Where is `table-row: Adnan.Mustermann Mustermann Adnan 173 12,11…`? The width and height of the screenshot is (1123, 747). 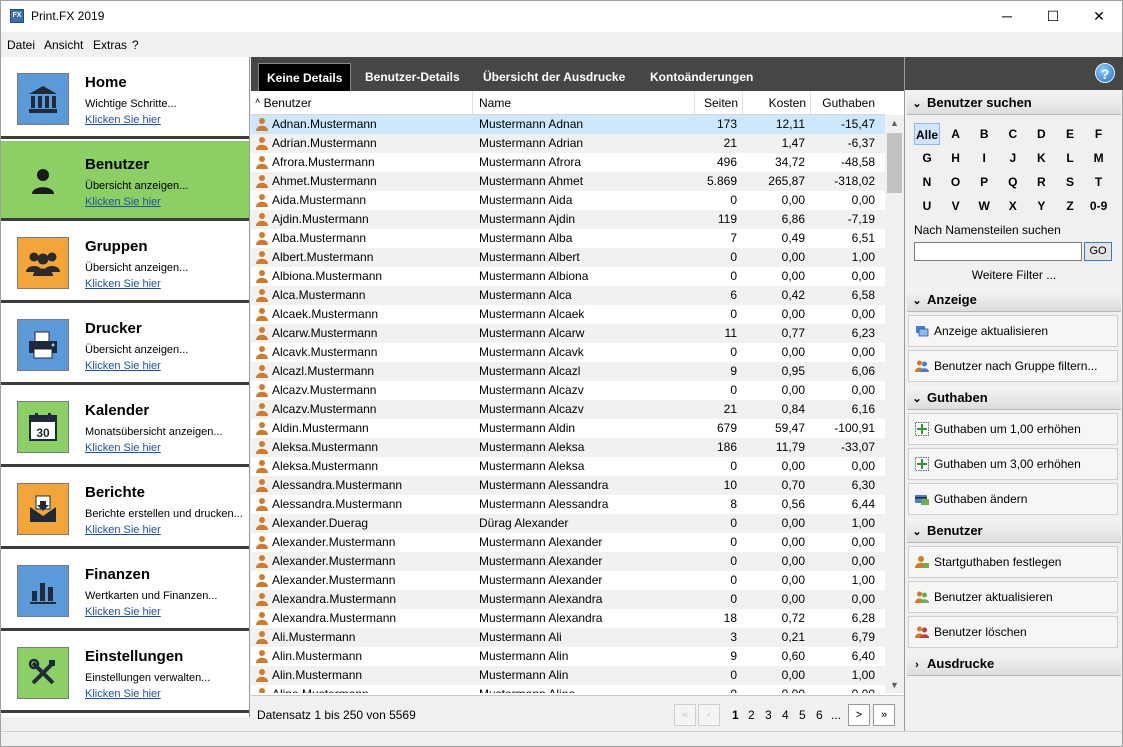
table-row: Adnan.Mustermann Mustermann Adnan 173 12,11… is located at coordinates (568, 124).